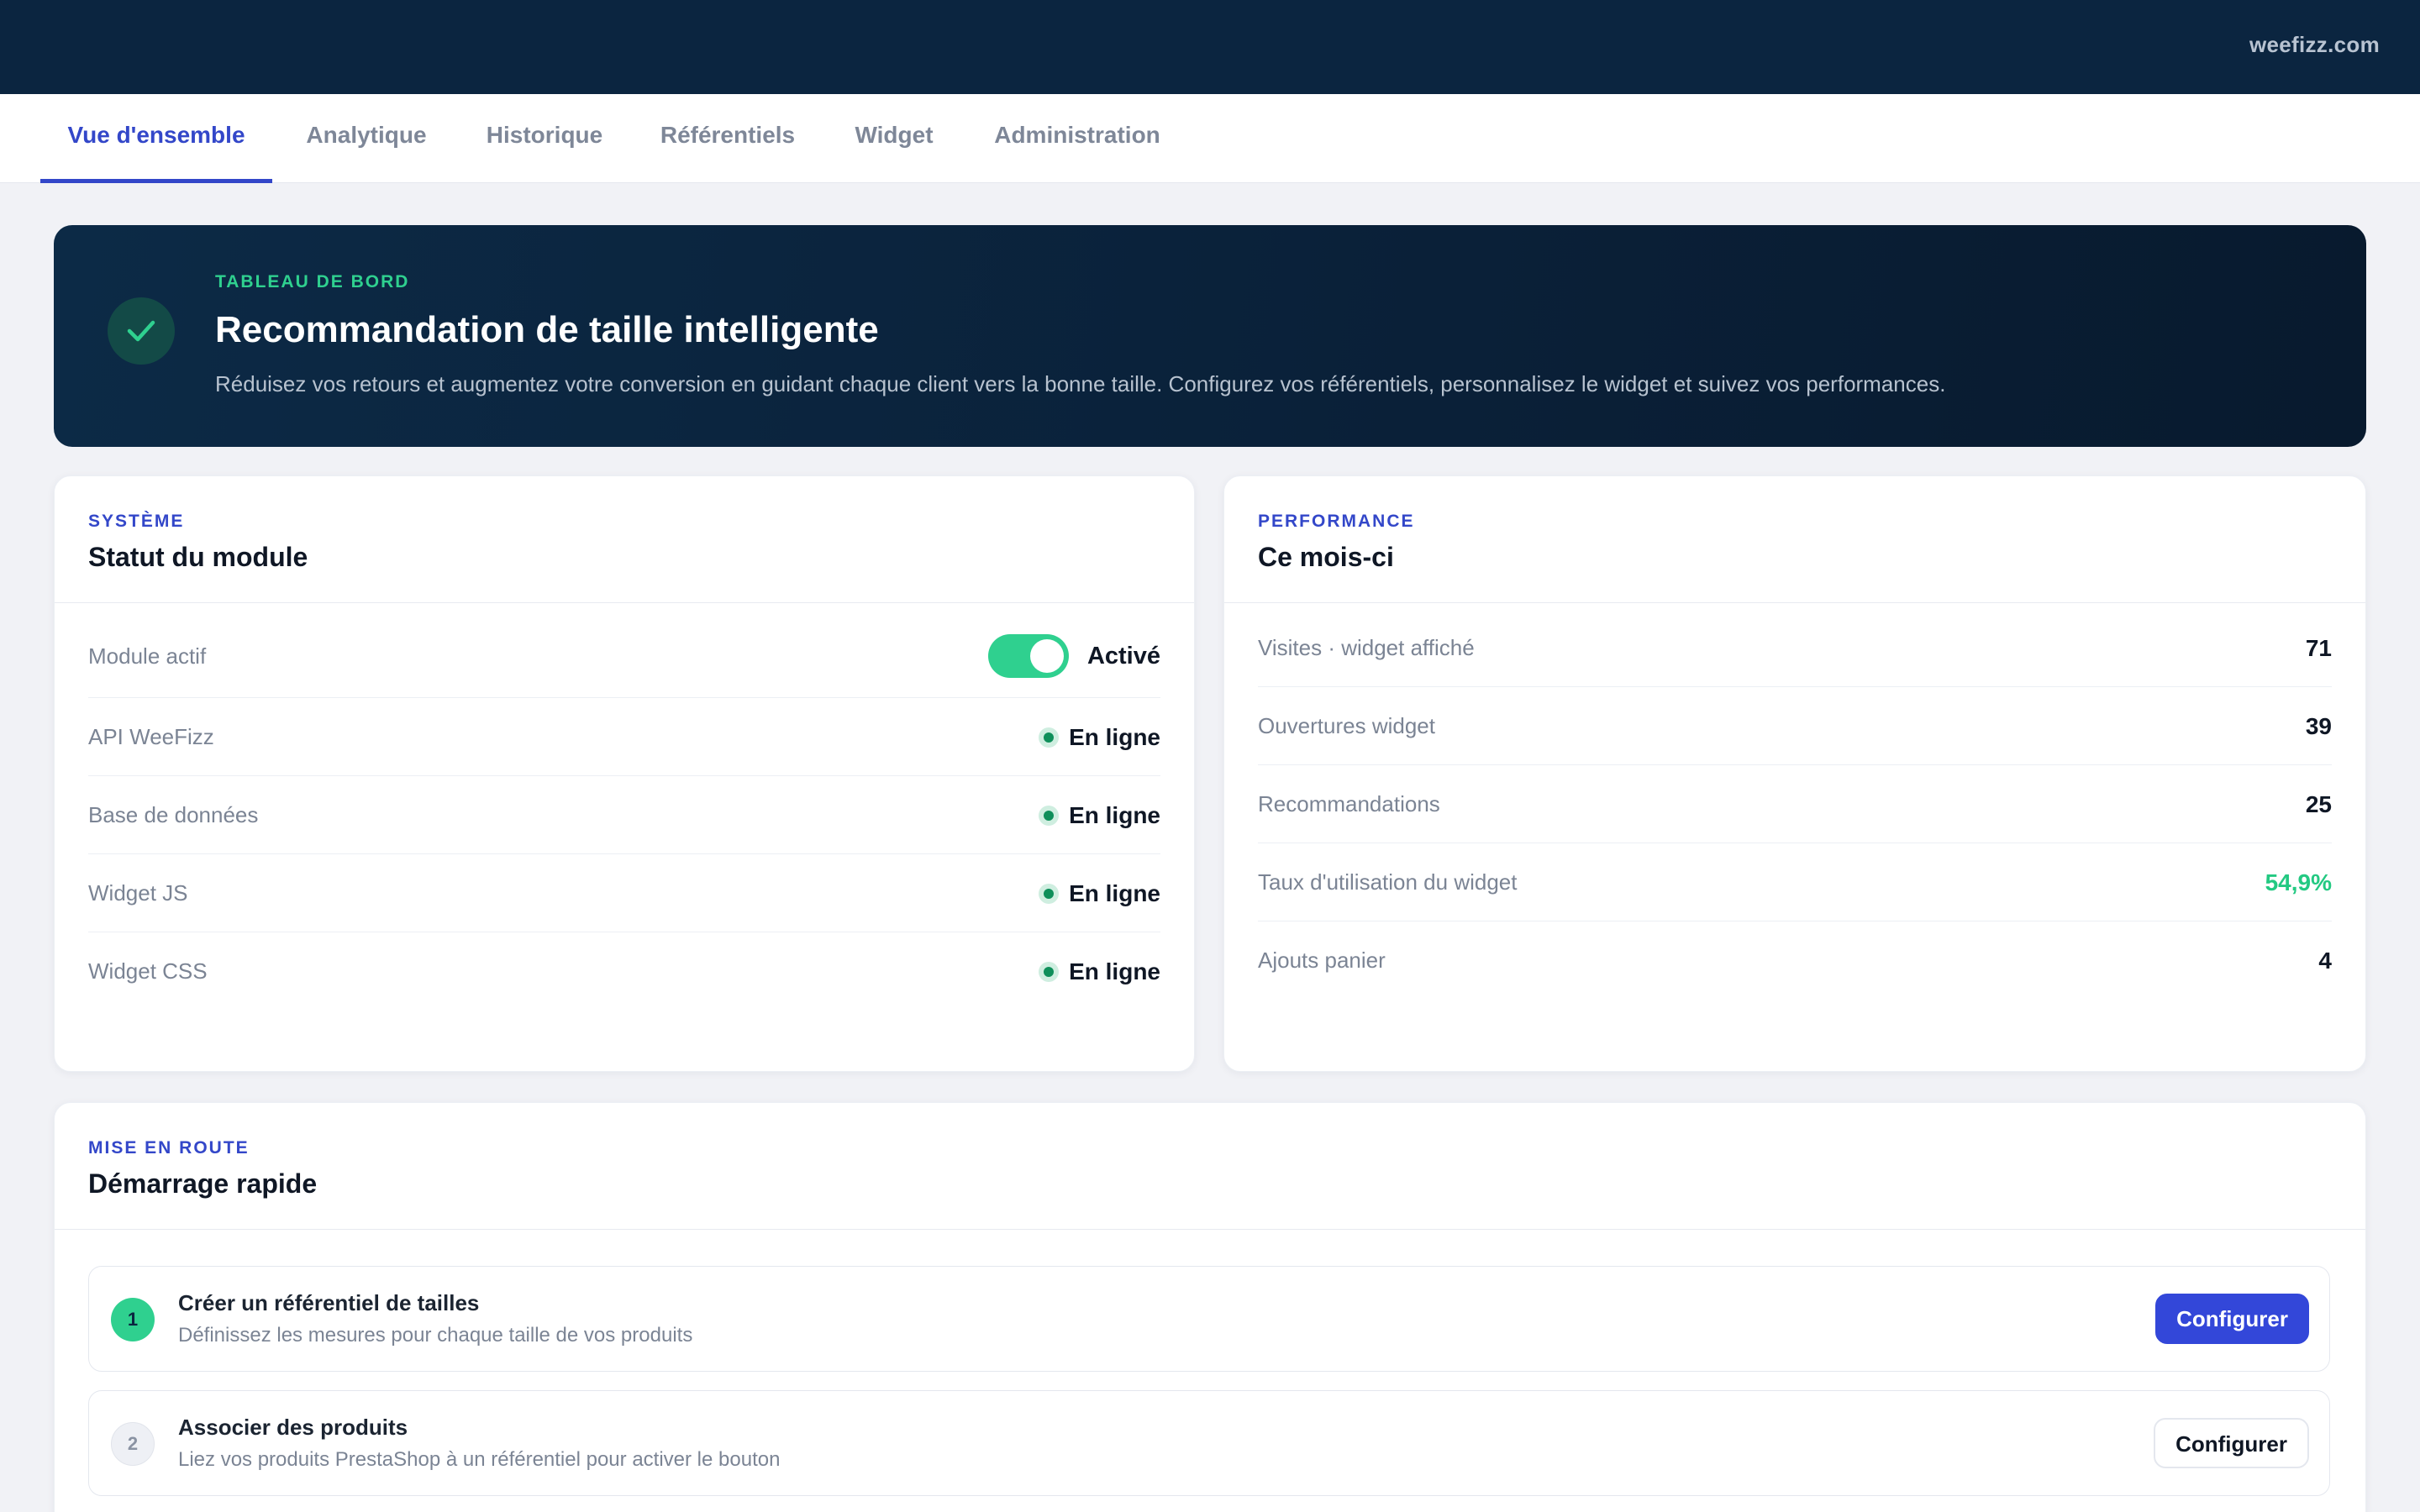  Describe the element at coordinates (624, 815) in the screenshot. I see `service-row: Base de données En ligne` at that location.